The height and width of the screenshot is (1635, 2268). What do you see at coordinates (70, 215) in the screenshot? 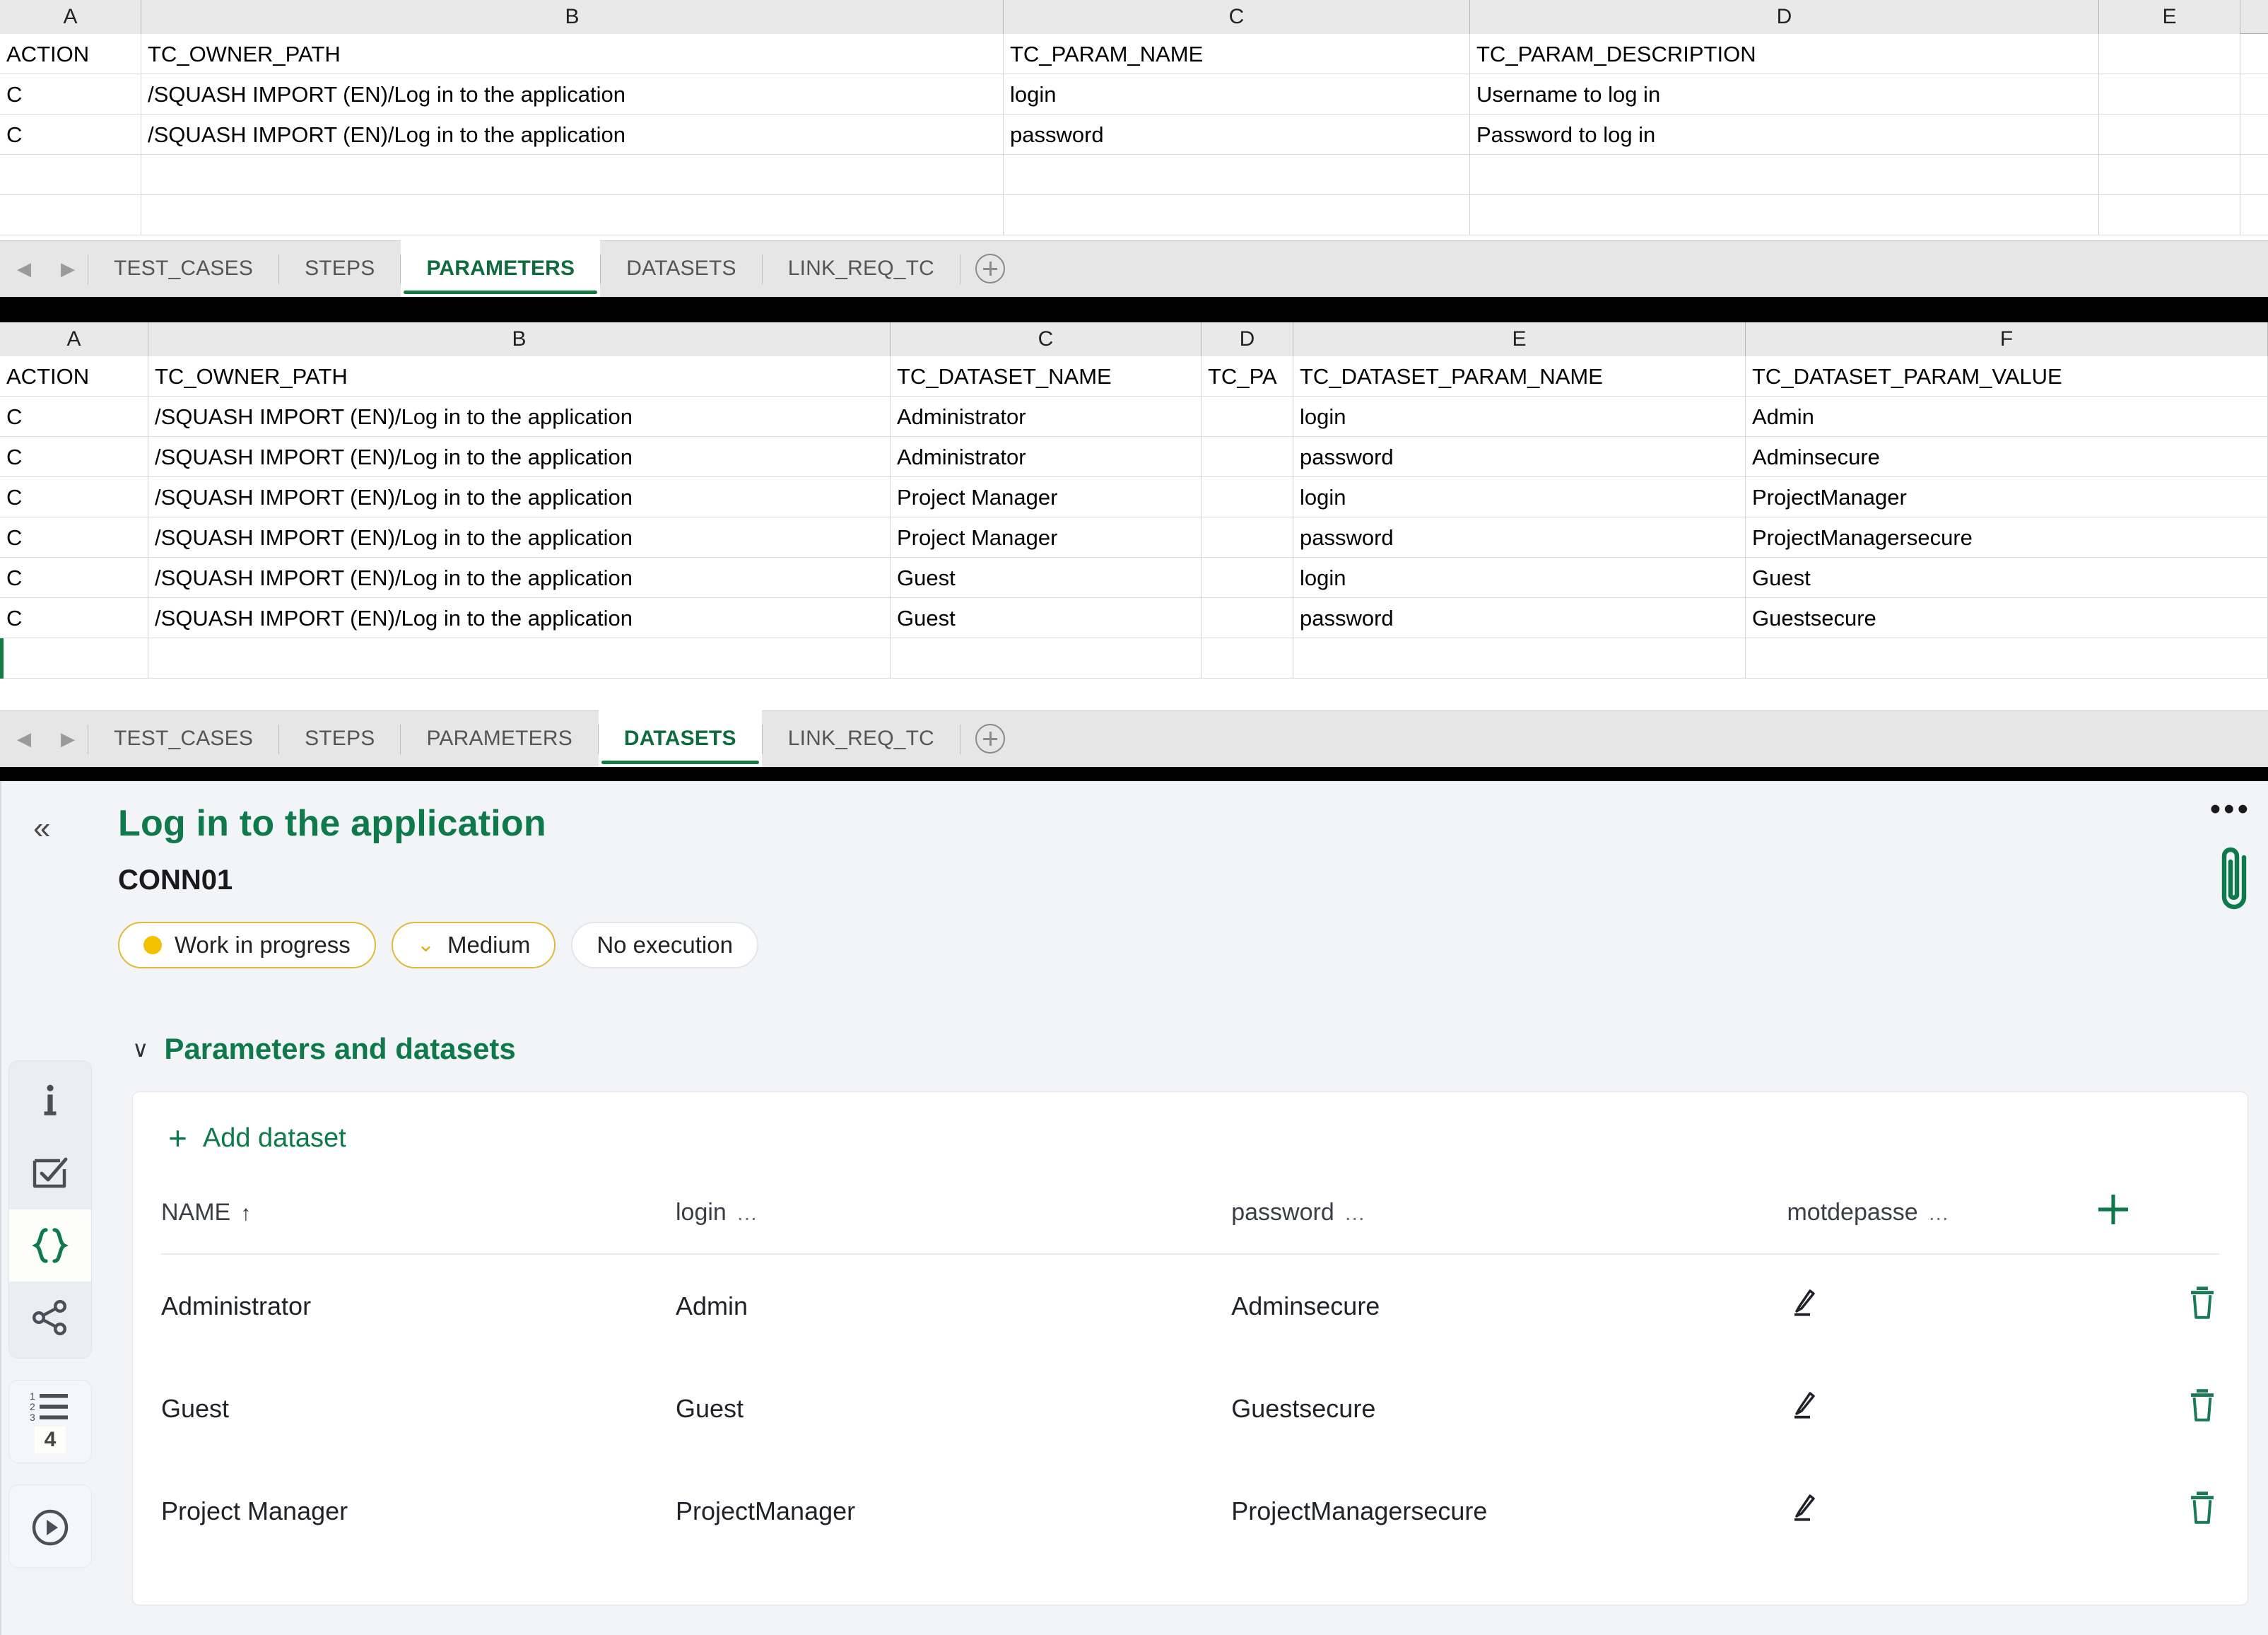
I see `cell-A5` at bounding box center [70, 215].